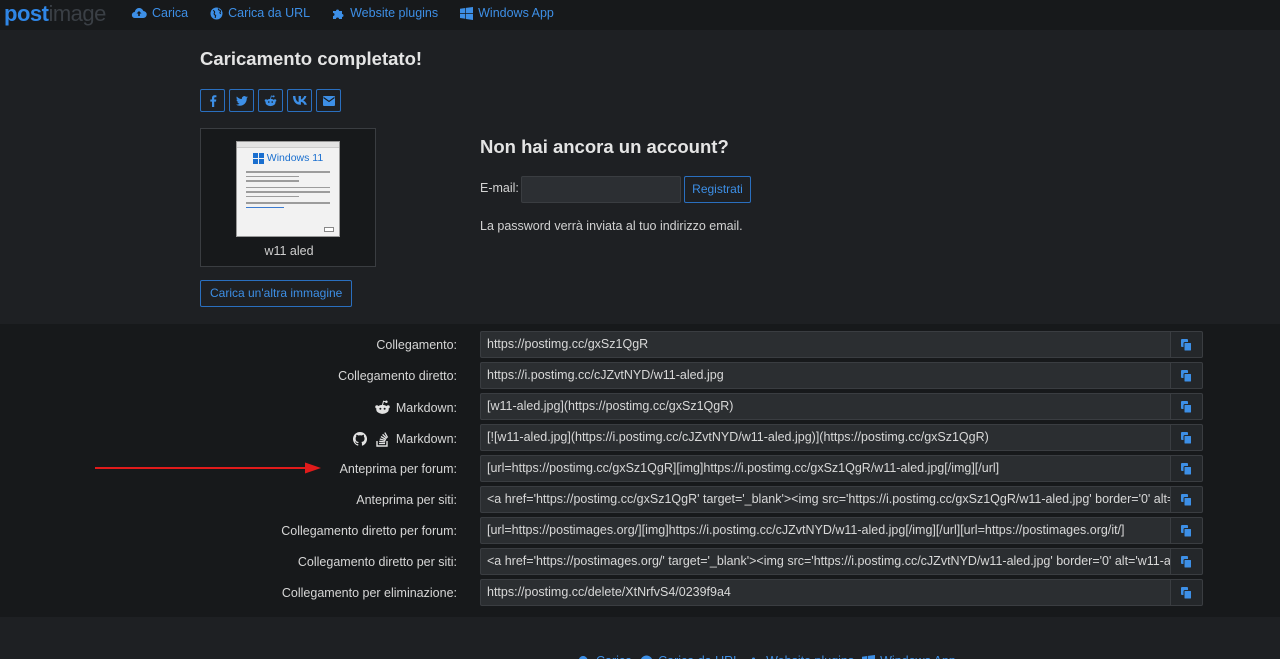  What do you see at coordinates (699, 656) in the screenshot?
I see `footer-nav-upload-url-label: Carica da URL` at bounding box center [699, 656].